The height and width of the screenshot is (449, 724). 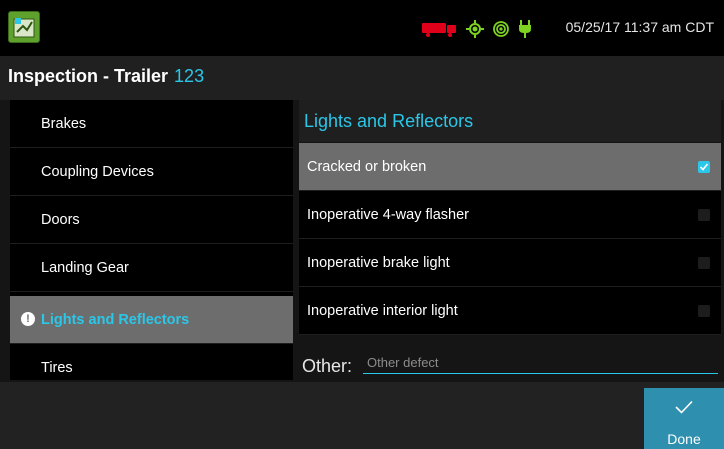 I want to click on defect-row-4-way-flasher: Inoperative 4-way flasher, so click(x=510, y=215).